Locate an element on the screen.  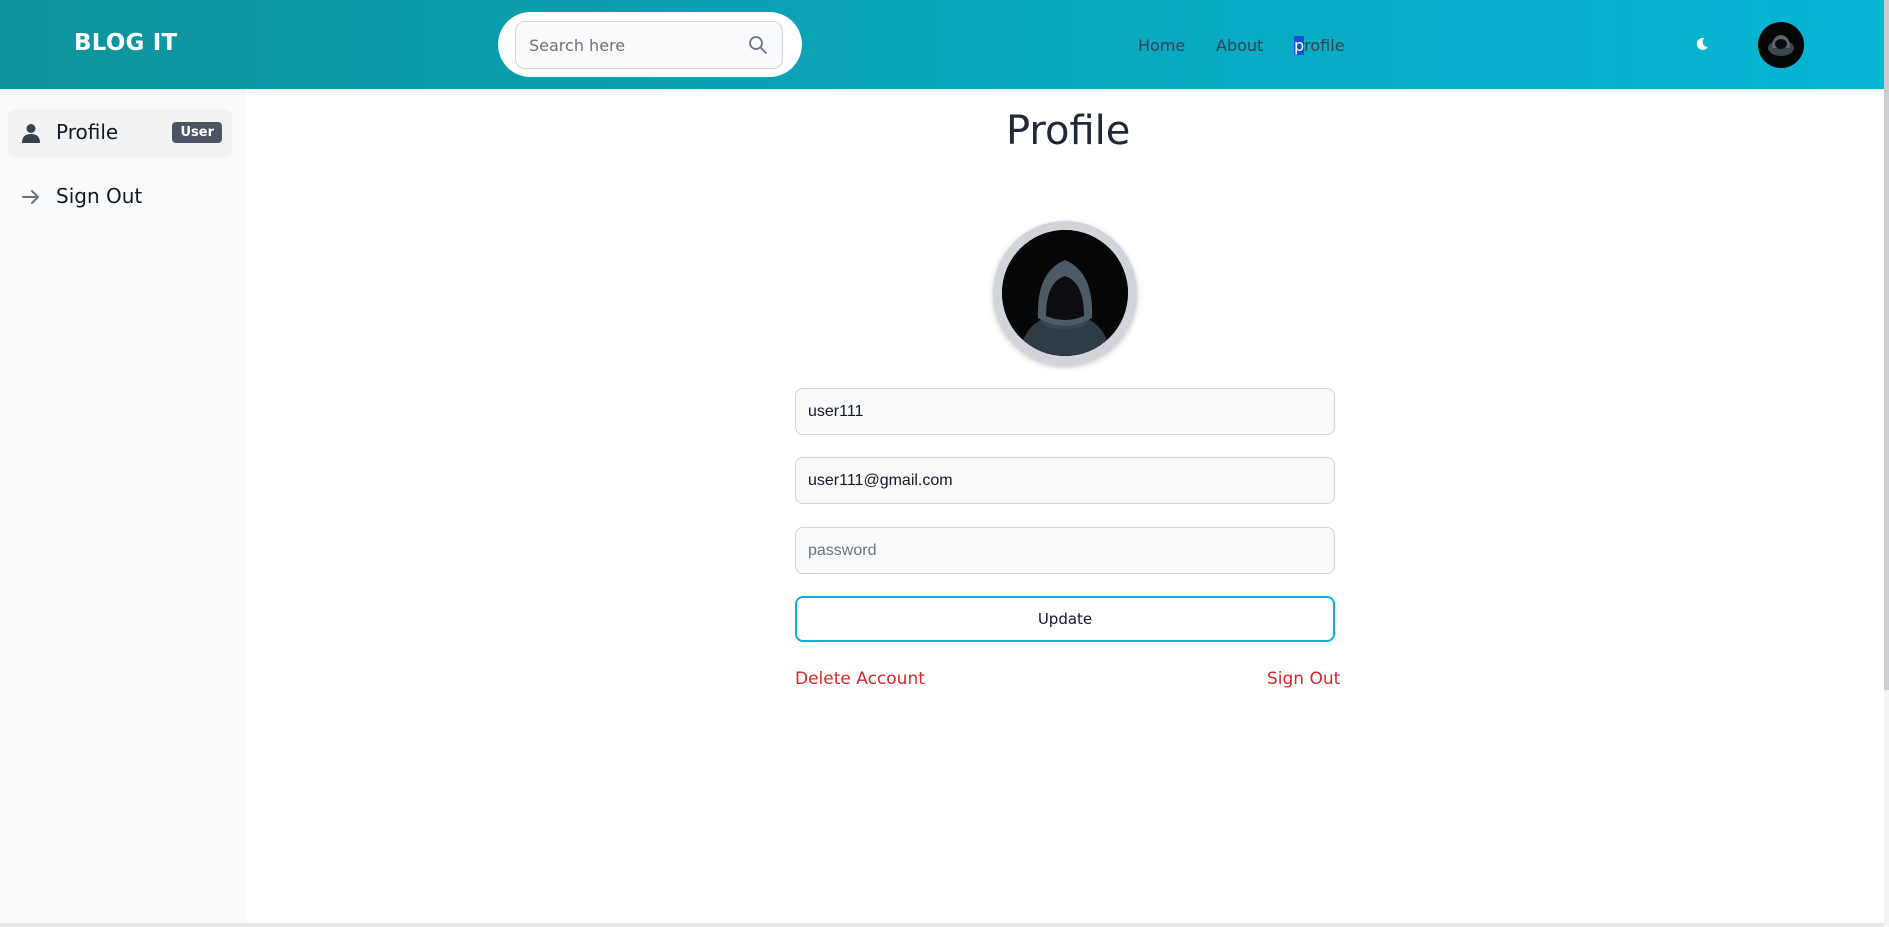
profile-photo is located at coordinates (1065, 293).